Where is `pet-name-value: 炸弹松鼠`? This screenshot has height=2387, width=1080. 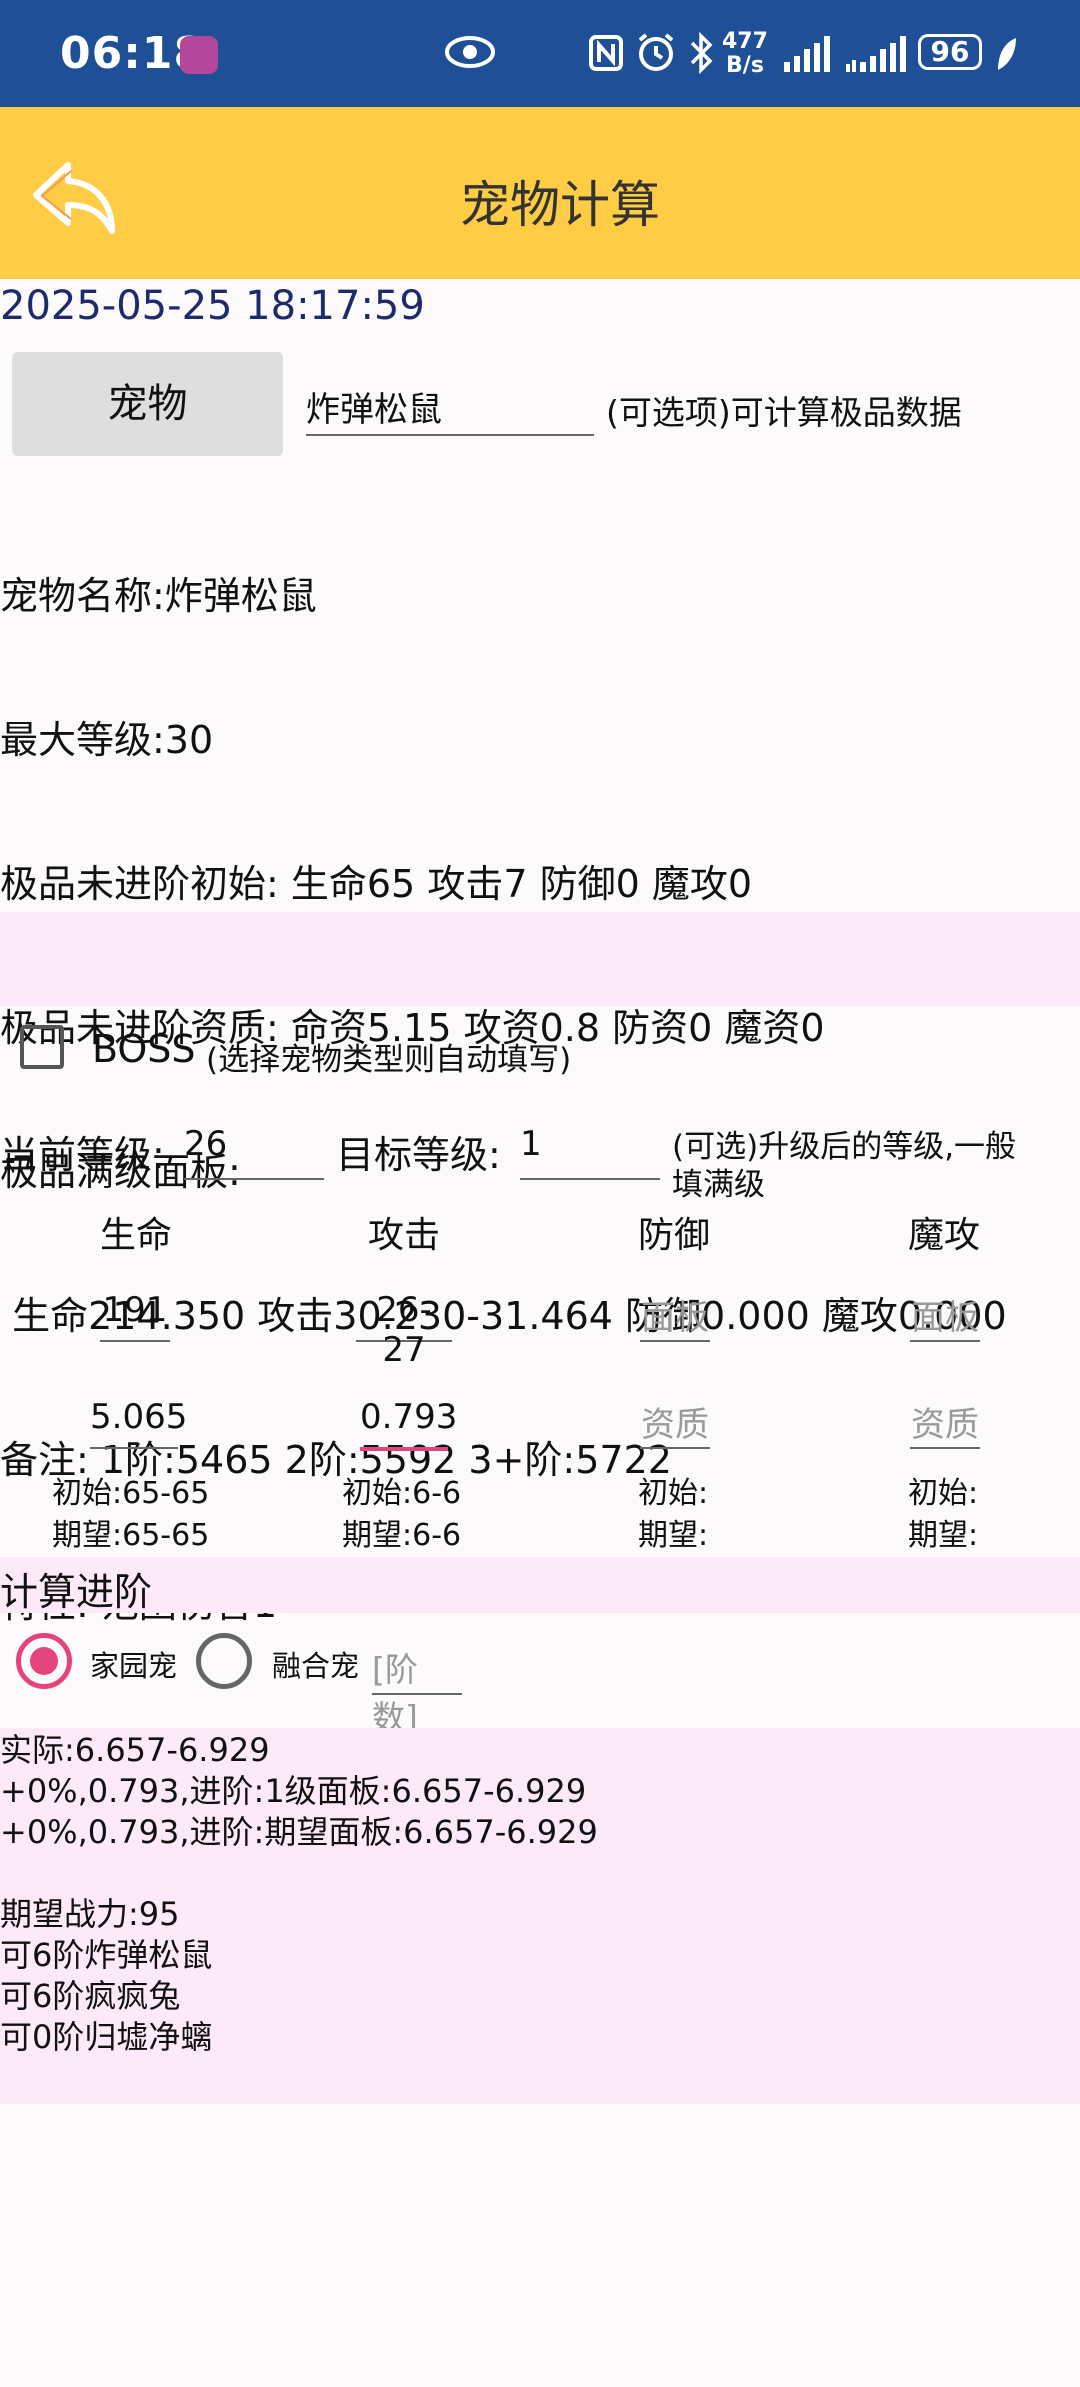 pet-name-value: 炸弹松鼠 is located at coordinates (374, 410).